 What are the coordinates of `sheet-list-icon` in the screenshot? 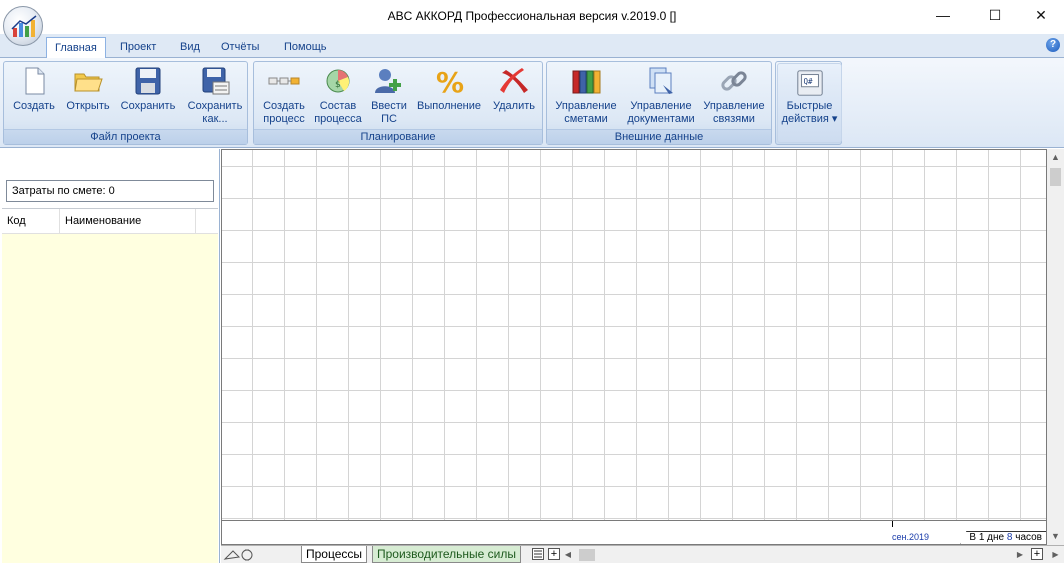 It's located at (538, 554).